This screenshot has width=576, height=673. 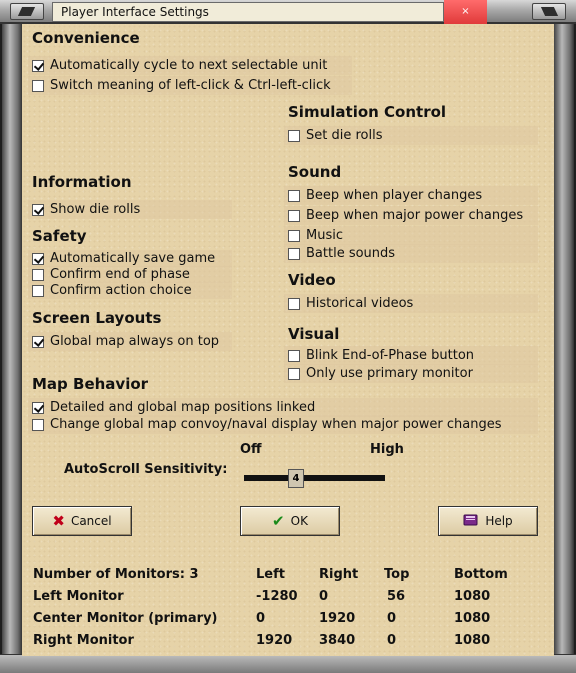 What do you see at coordinates (261, 618) in the screenshot?
I see `monitor-row-left: 0` at bounding box center [261, 618].